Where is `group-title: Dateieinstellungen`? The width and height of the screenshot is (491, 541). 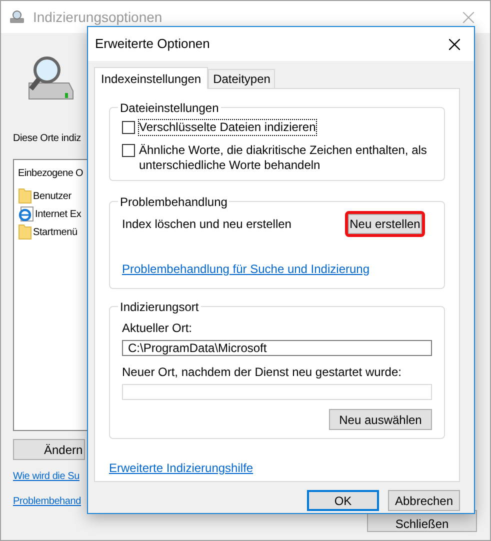 group-title: Dateieinstellungen is located at coordinates (169, 108).